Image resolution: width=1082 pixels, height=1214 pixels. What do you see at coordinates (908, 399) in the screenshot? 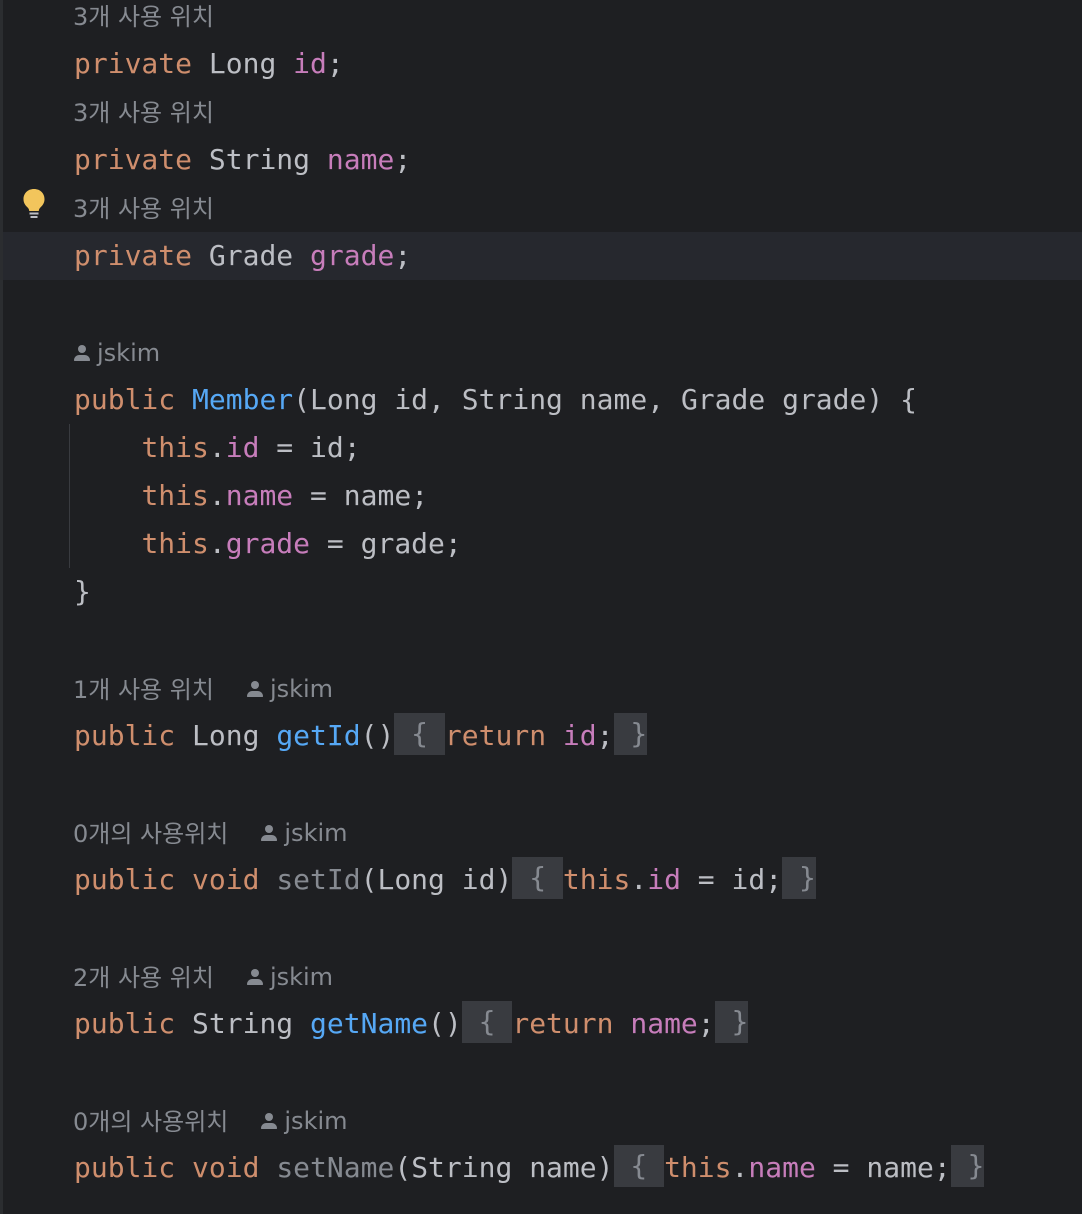
I see `brace: {` at bounding box center [908, 399].